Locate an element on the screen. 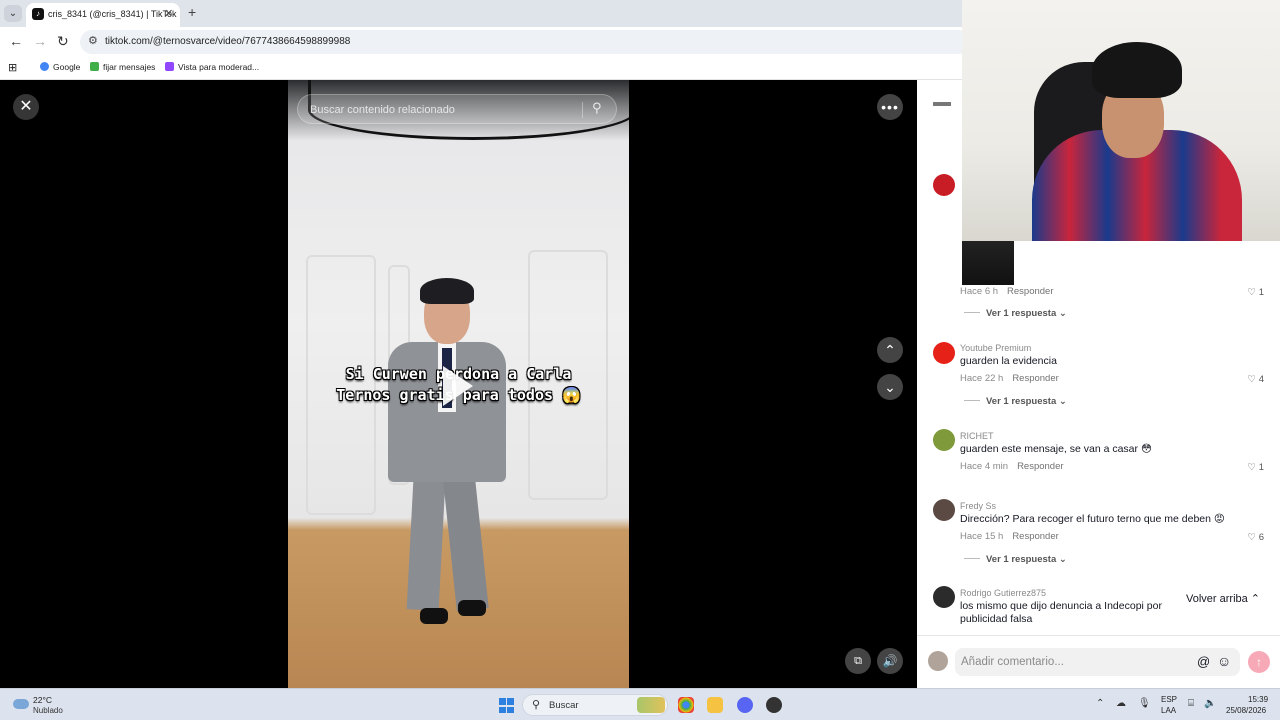  webcam-fragment is located at coordinates (988, 263).